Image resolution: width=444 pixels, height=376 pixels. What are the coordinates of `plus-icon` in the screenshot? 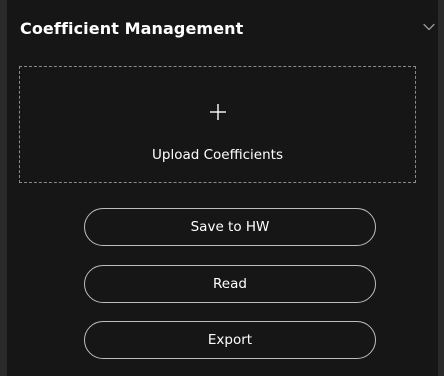 It's located at (218, 112).